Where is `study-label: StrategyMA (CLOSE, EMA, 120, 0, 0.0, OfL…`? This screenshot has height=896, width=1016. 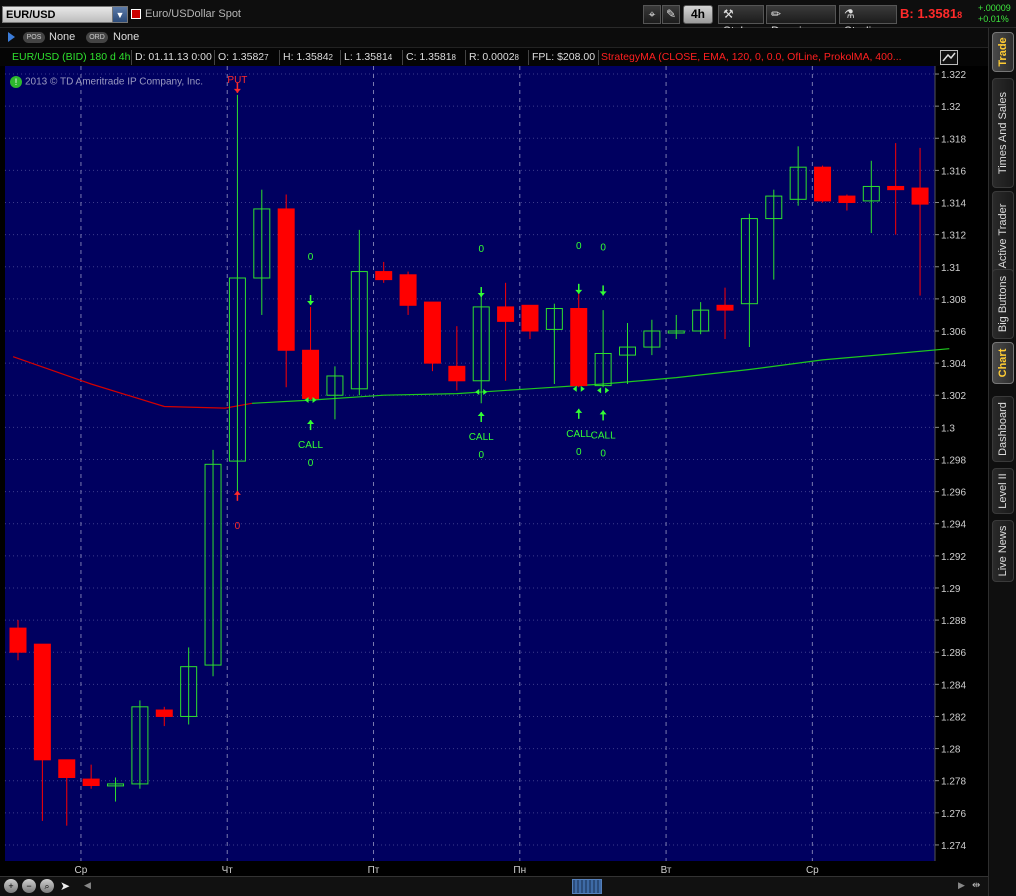 study-label: StrategyMA (CLOSE, EMA, 120, 0, 0.0, OfL… is located at coordinates (767, 57).